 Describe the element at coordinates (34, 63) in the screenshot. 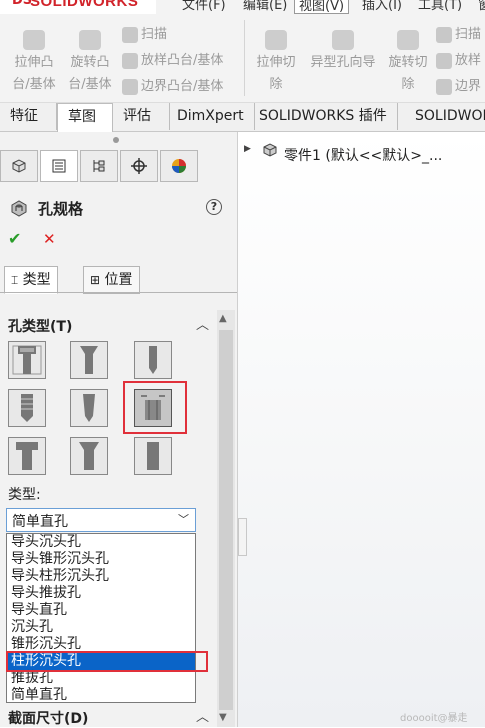

I see `extruded-boss-button: 拉伸凸 台/基体` at that location.